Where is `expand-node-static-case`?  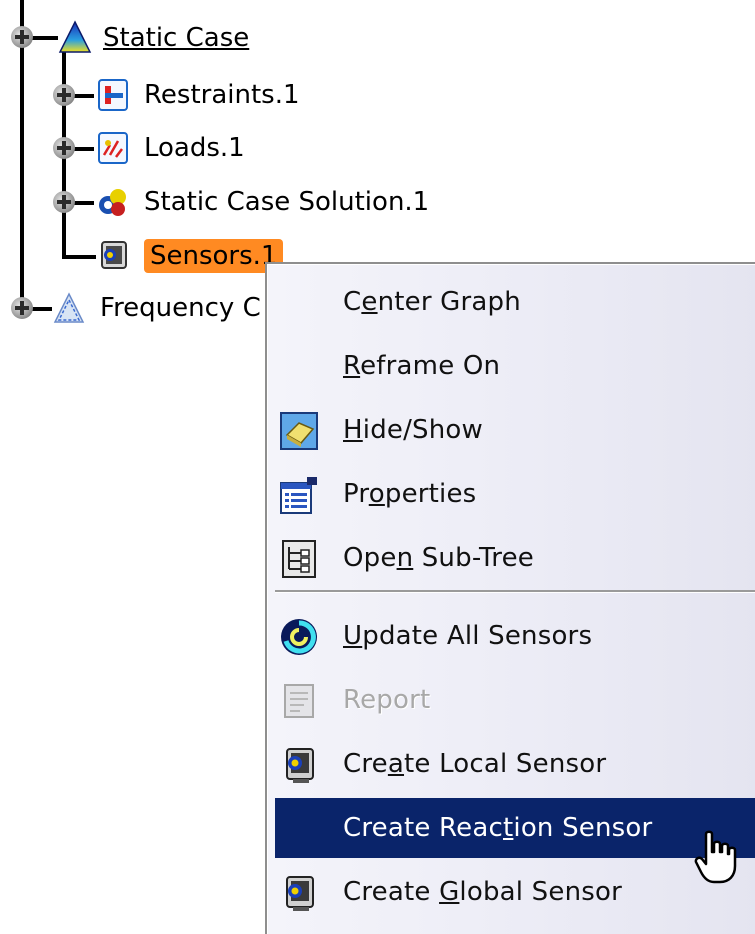
expand-node-static-case is located at coordinates (22, 37).